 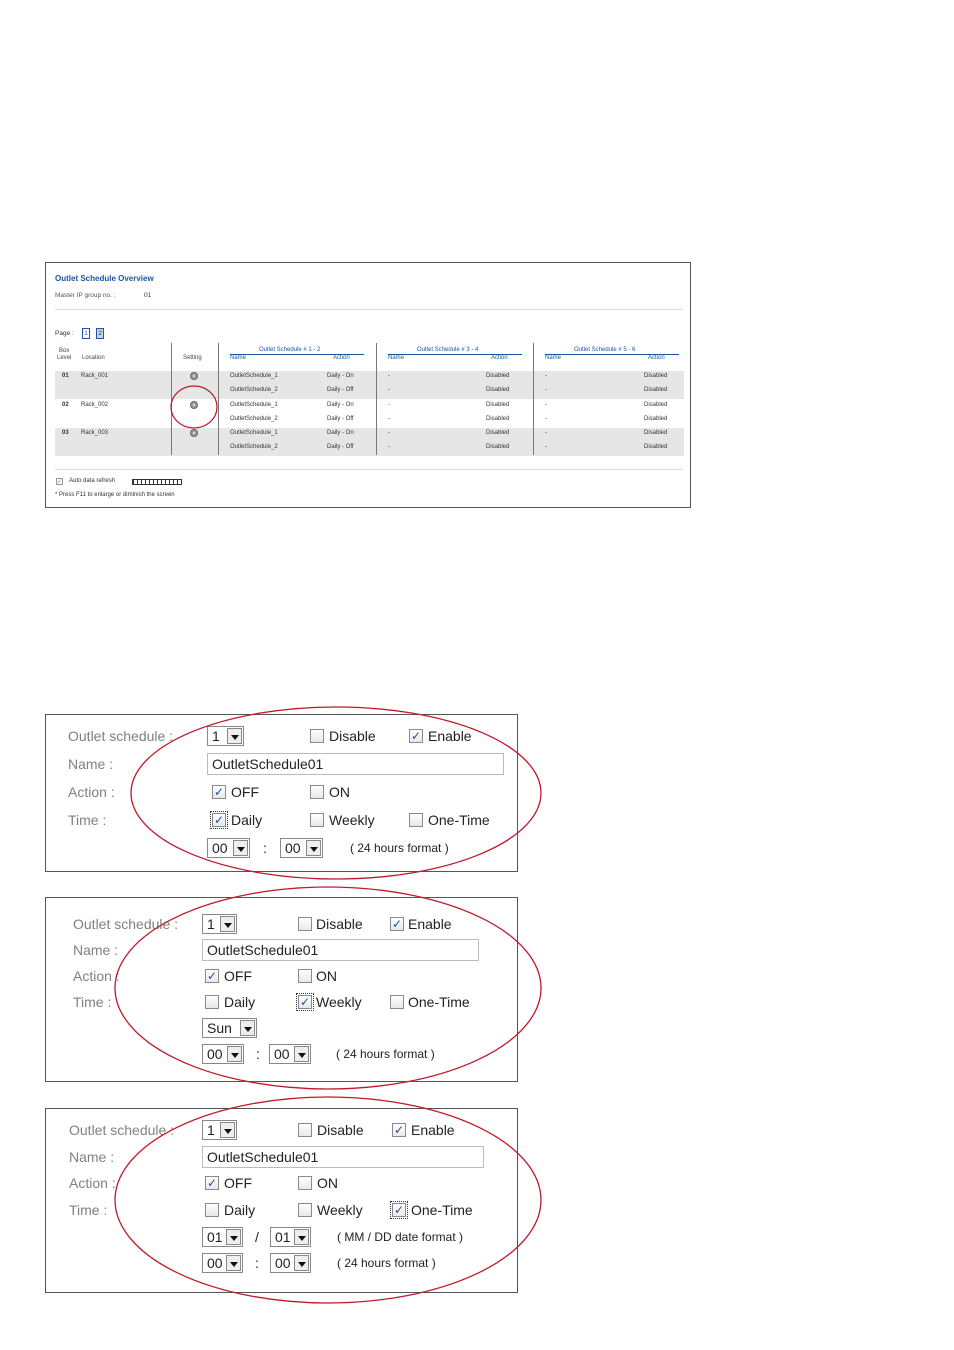 I want to click on header-name-2: Name, so click(x=396, y=358).